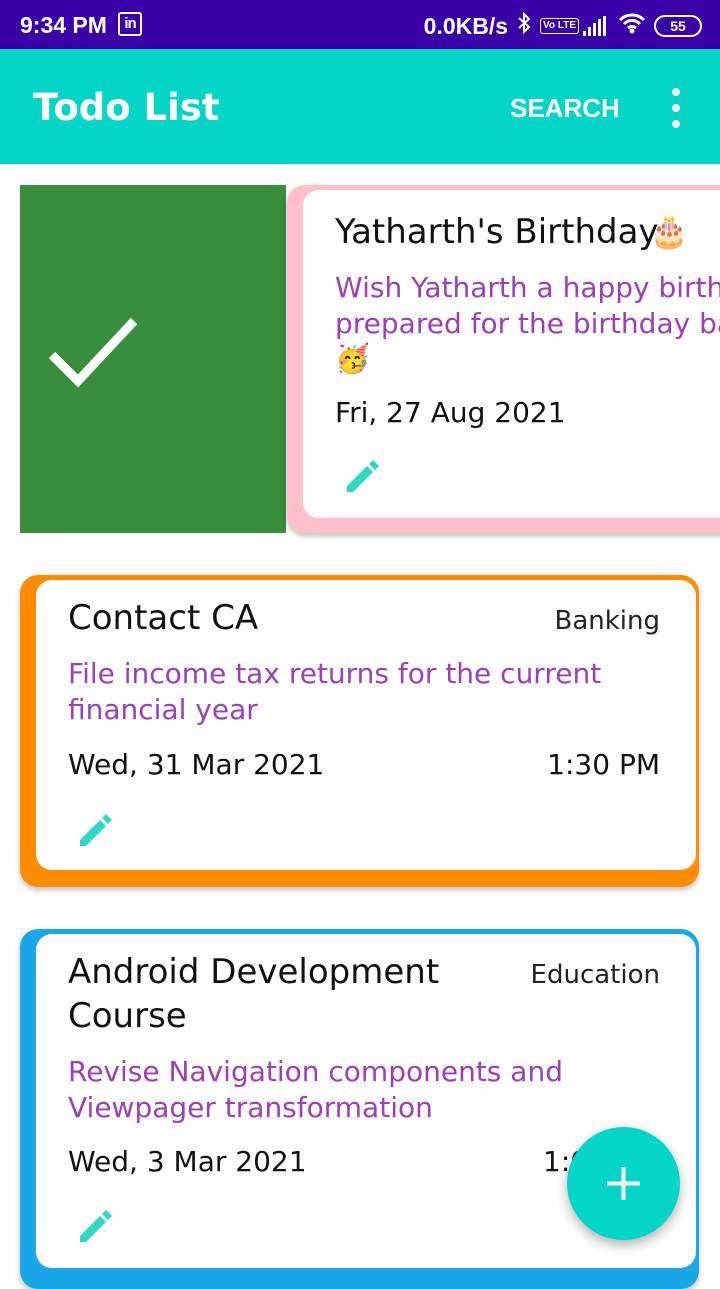  I want to click on network-speed: 0.0KB/s, so click(466, 25).